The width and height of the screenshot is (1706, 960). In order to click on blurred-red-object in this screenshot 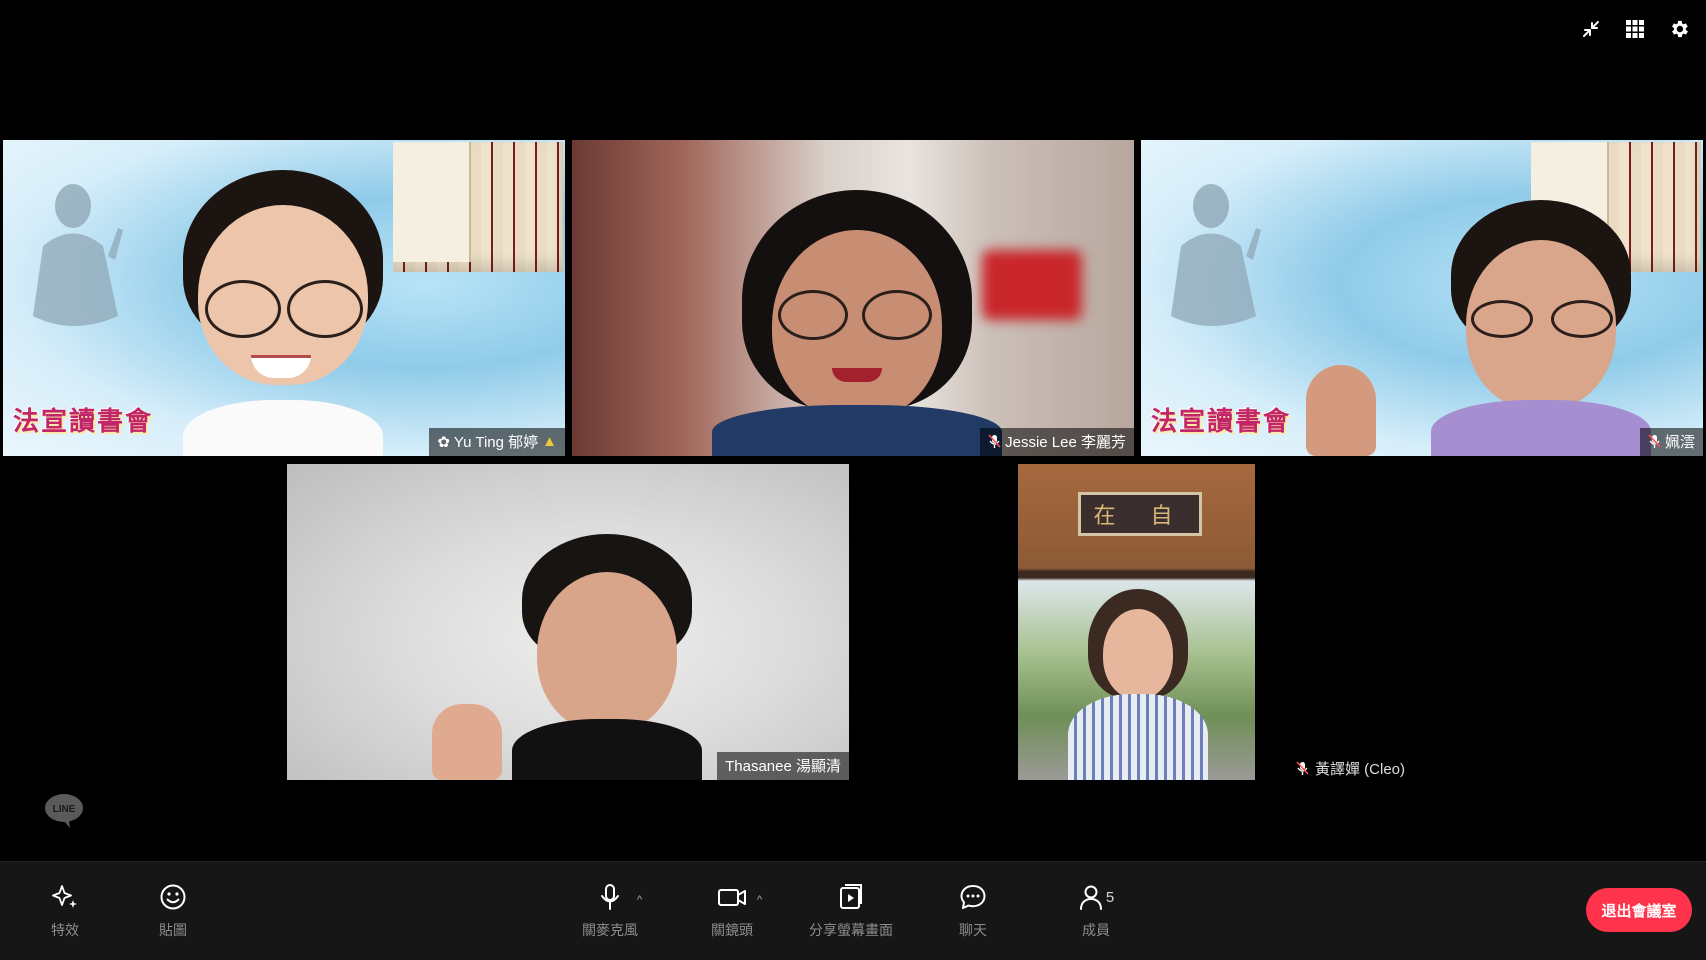, I will do `click(1032, 285)`.